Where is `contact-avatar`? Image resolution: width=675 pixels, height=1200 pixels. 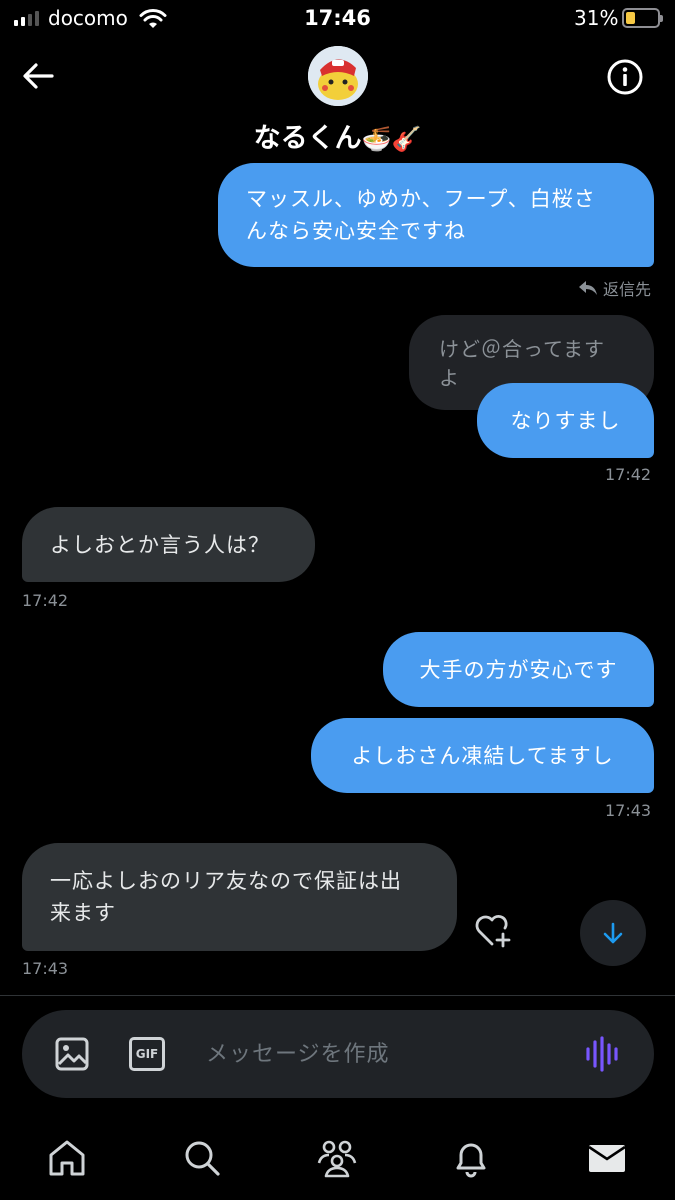 contact-avatar is located at coordinates (338, 76).